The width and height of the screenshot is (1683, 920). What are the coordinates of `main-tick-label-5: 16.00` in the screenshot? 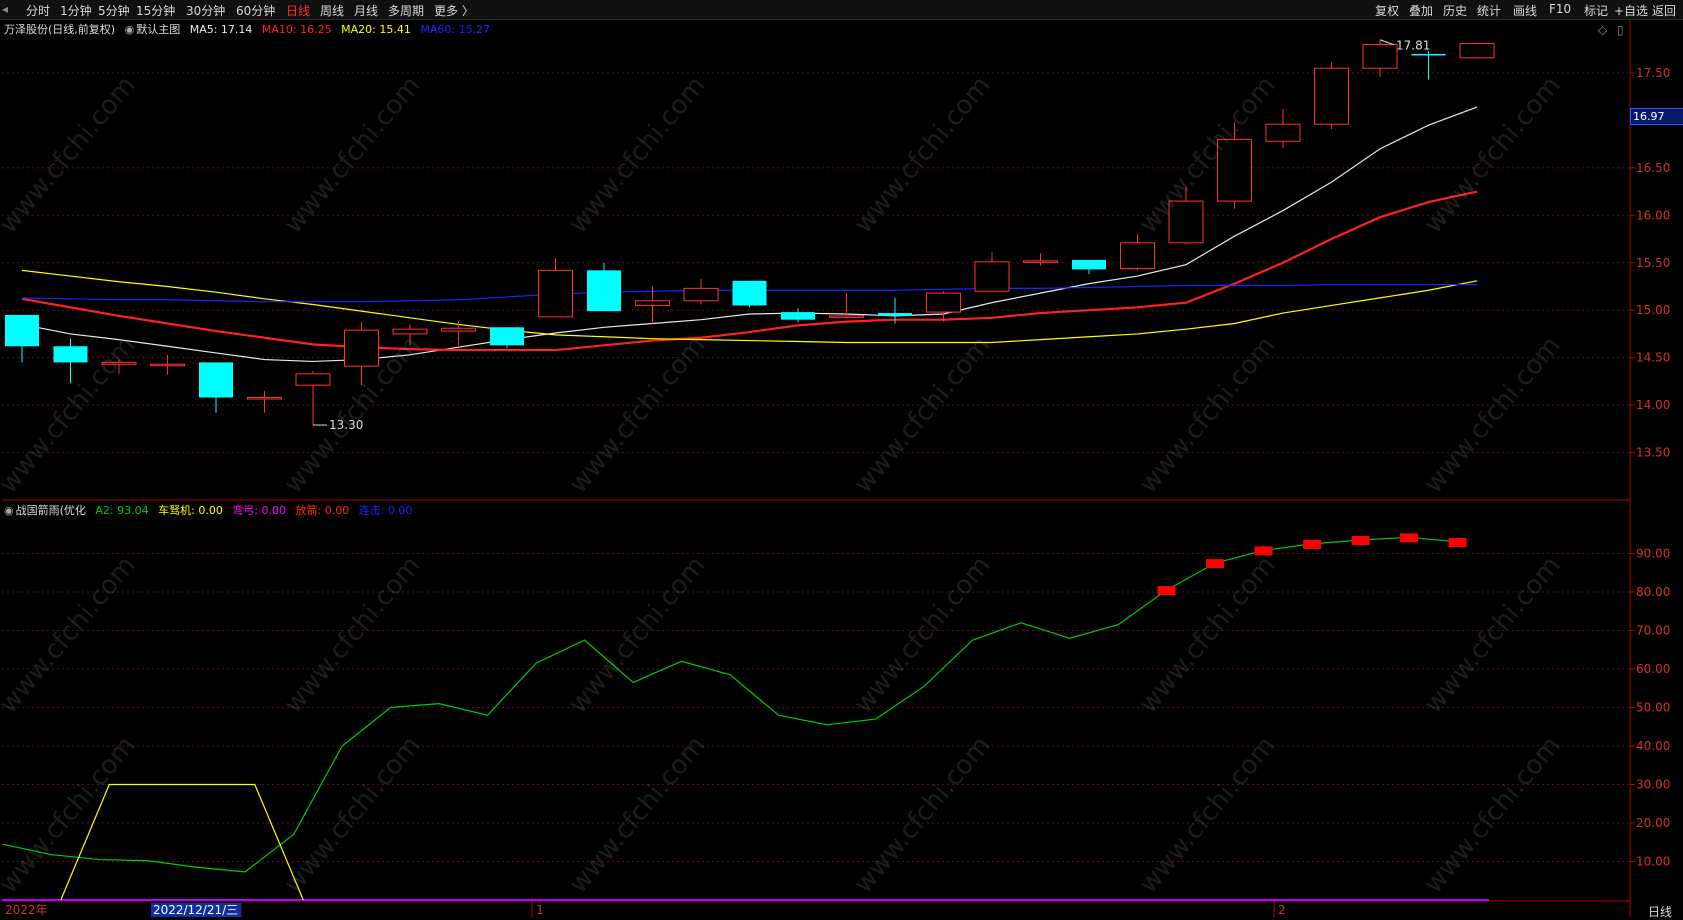 It's located at (1653, 215).